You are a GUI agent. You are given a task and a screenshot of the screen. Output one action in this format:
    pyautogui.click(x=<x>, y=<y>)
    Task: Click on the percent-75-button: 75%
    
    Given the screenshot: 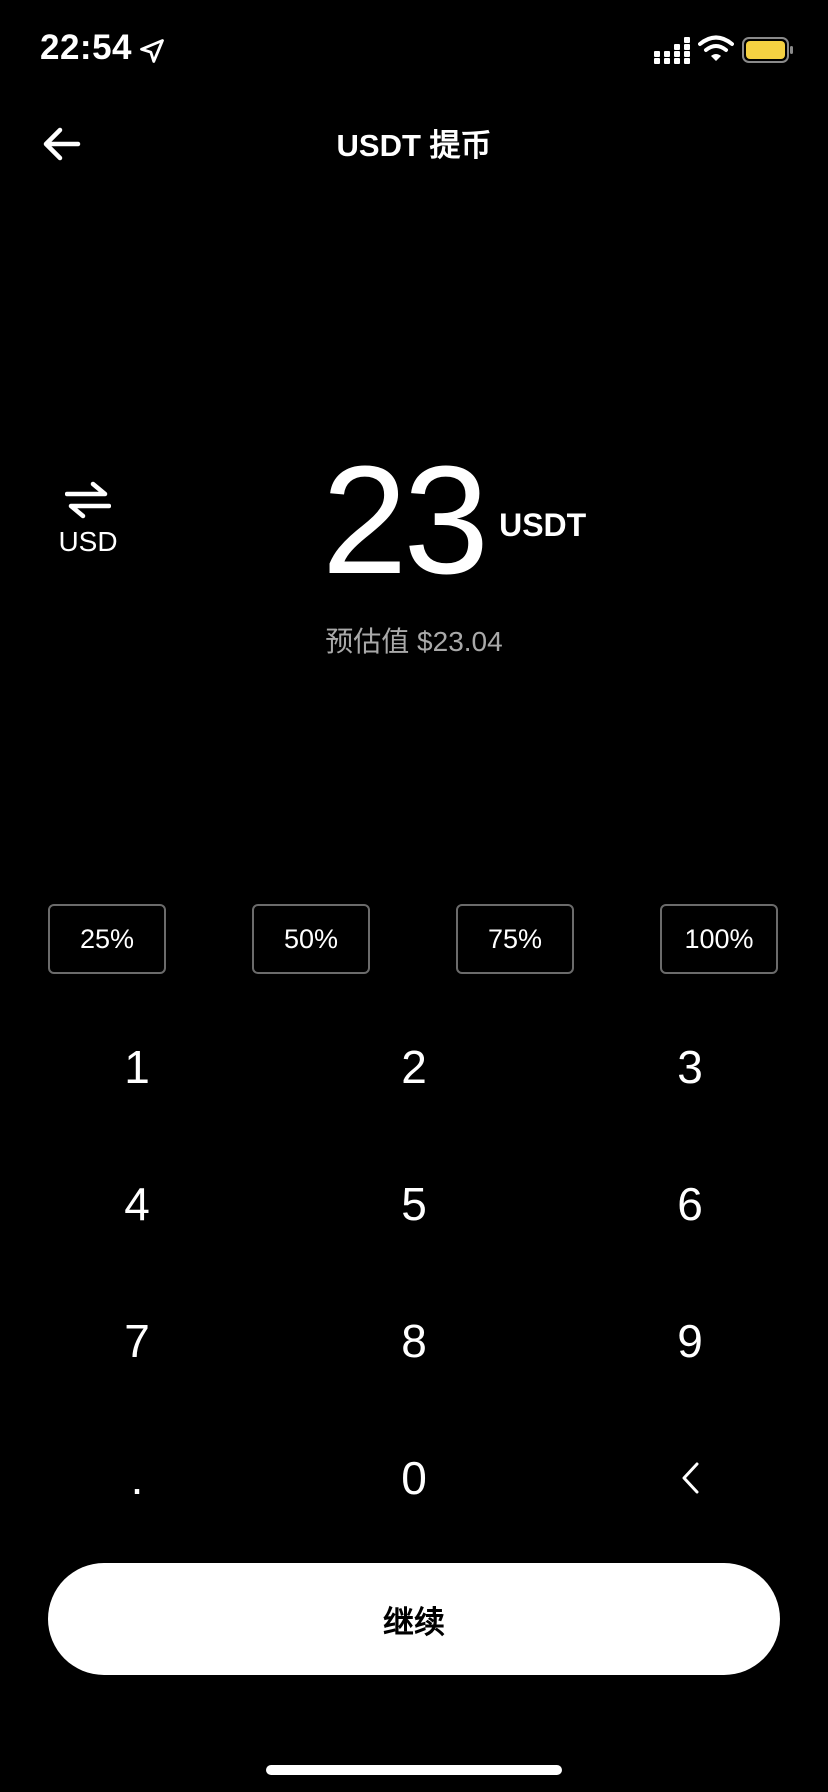 What is the action you would take?
    pyautogui.click(x=515, y=939)
    